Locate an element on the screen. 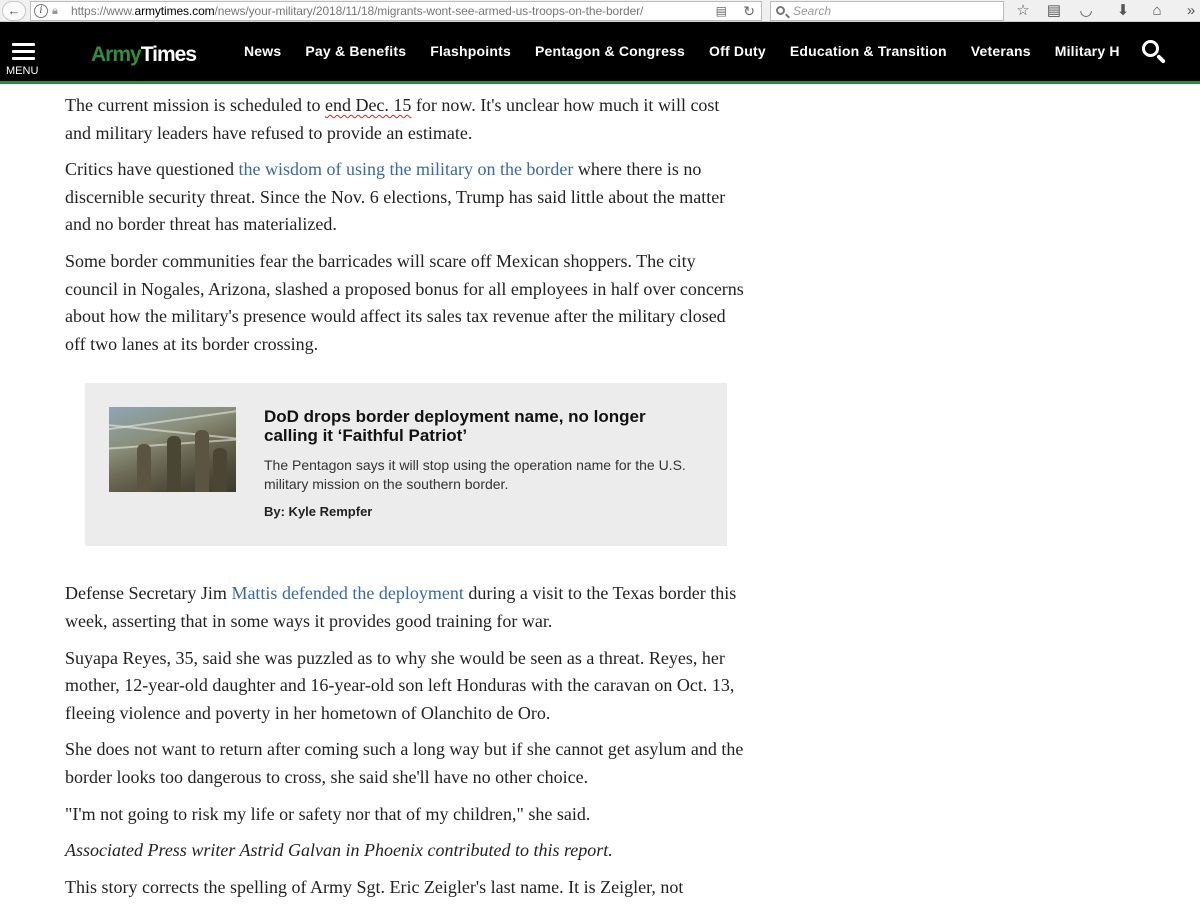 This screenshot has height=910, width=1200. hamburger-icon is located at coordinates (23, 53).